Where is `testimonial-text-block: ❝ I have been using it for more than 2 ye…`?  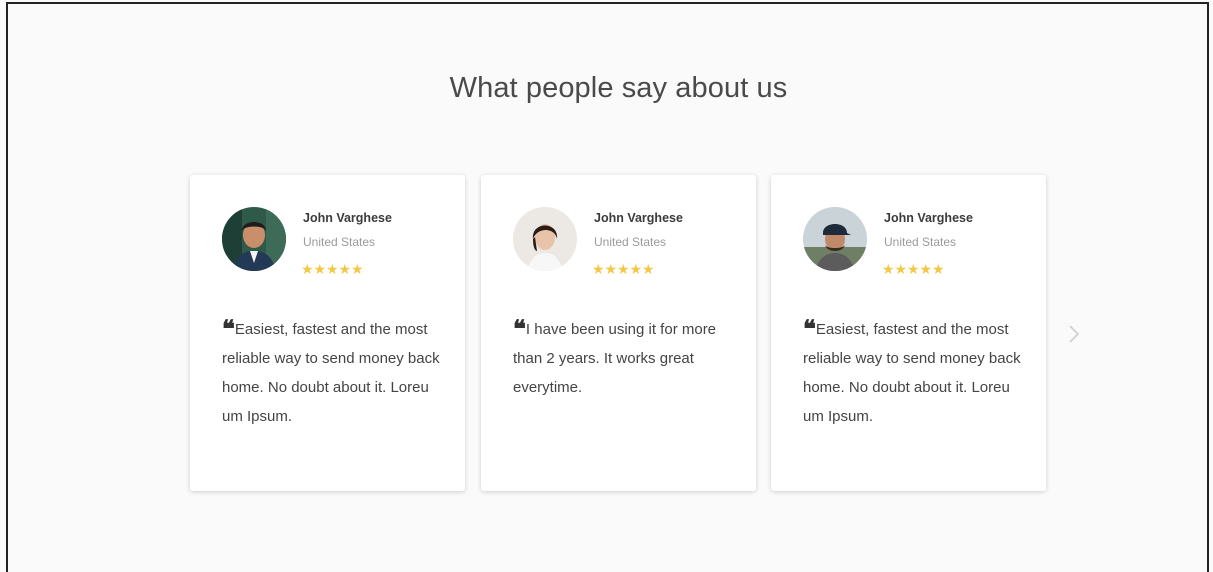
testimonial-text-block: ❝ I have been using it for more than 2 ye… is located at coordinates (625, 358).